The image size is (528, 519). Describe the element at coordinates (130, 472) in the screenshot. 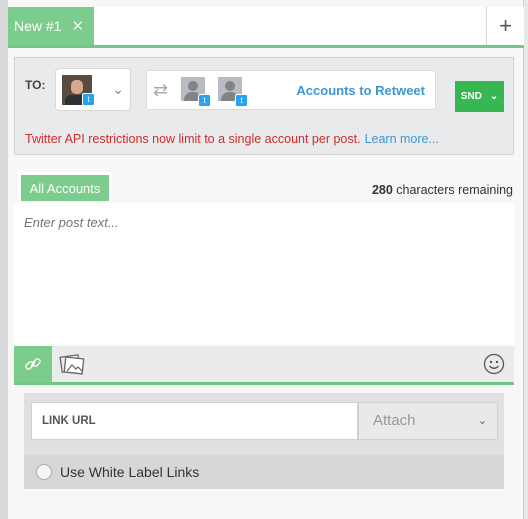

I see `white-label-text: Use White Label Links` at that location.